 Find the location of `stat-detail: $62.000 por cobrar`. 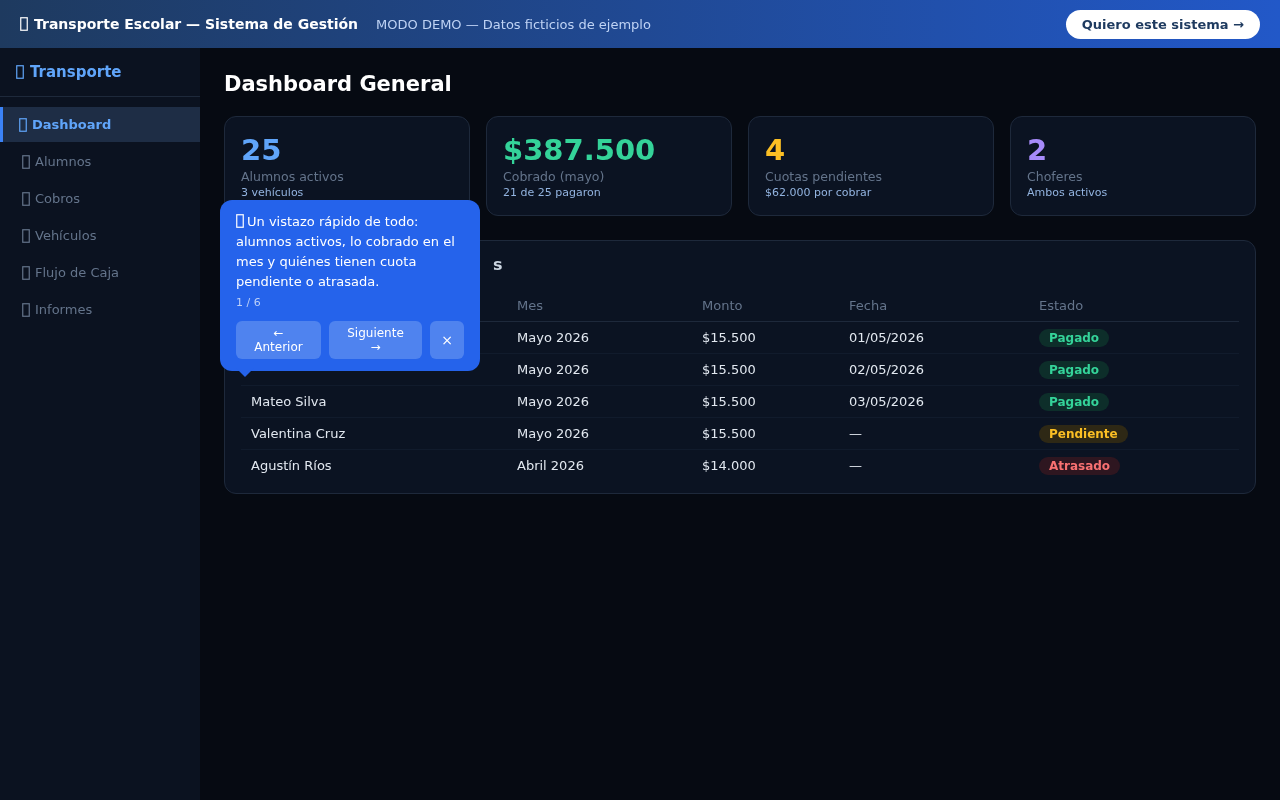

stat-detail: $62.000 por cobrar is located at coordinates (819, 192).